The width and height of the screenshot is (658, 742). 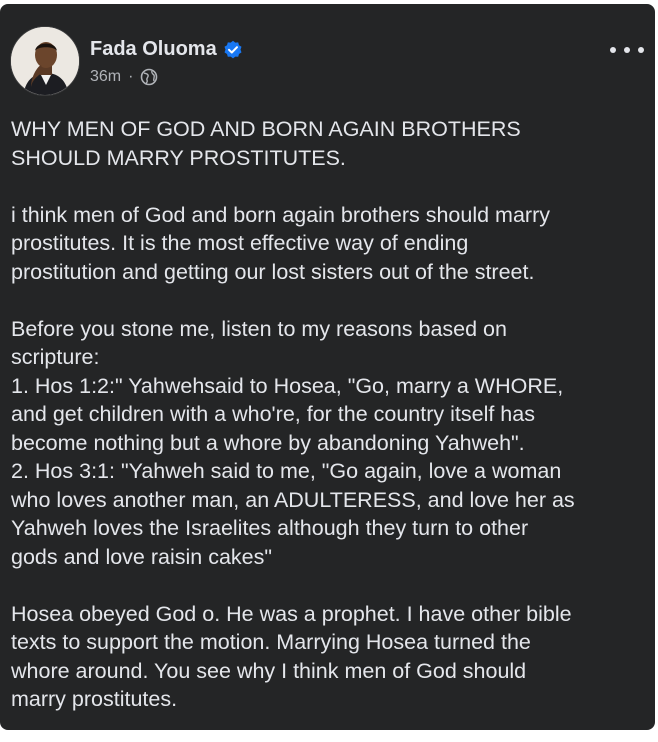 What do you see at coordinates (153, 49) in the screenshot?
I see `author-name: Fada Oluoma` at bounding box center [153, 49].